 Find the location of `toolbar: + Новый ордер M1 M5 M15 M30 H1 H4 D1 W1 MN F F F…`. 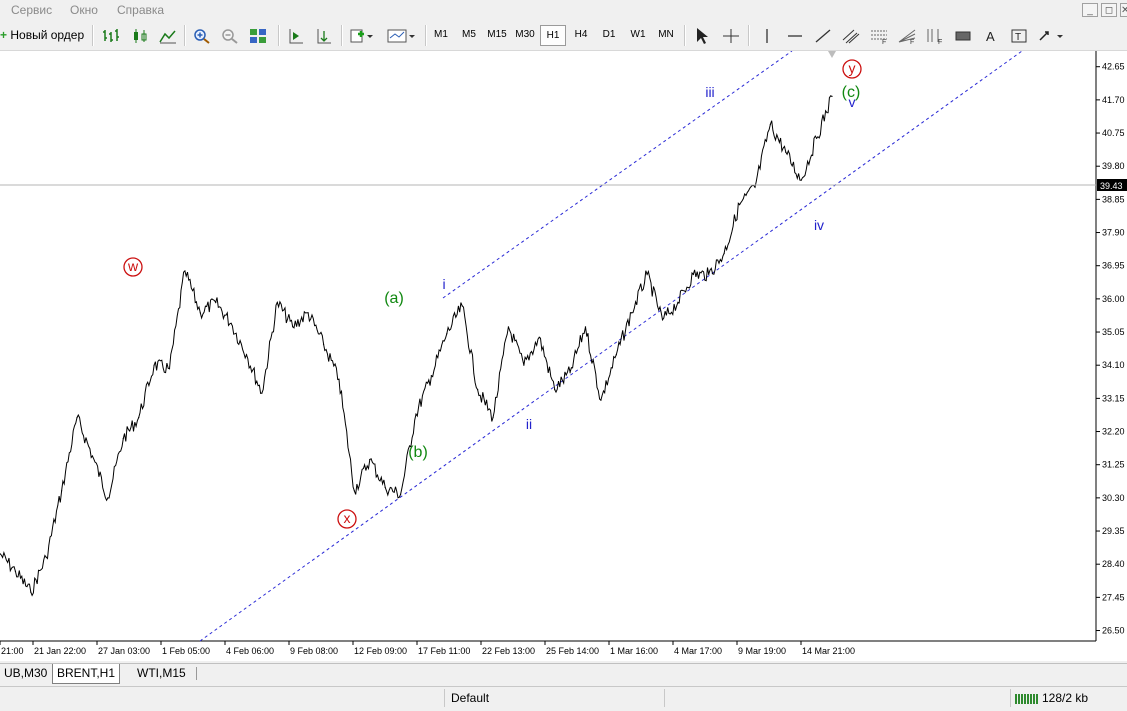

toolbar: + Новый ордер M1 M5 M15 M30 H1 H4 D1 W1 MN F F F… is located at coordinates (563, 36).